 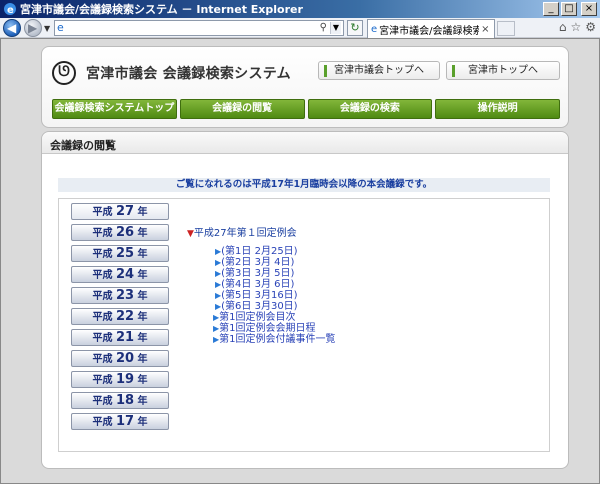 What do you see at coordinates (125, 253) in the screenshot?
I see `year-number: 25` at bounding box center [125, 253].